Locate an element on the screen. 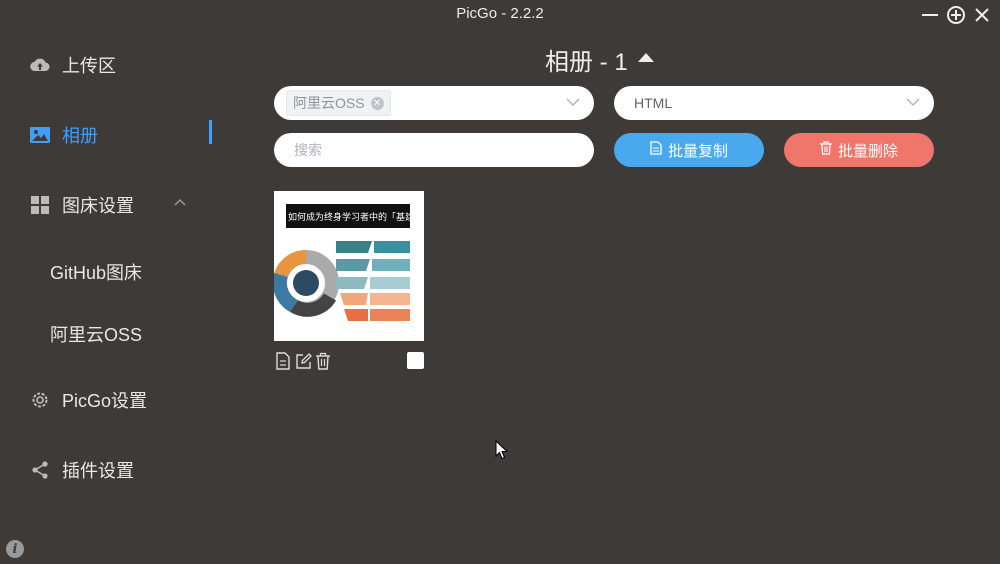  paste-format-select: HTML is located at coordinates (774, 103).